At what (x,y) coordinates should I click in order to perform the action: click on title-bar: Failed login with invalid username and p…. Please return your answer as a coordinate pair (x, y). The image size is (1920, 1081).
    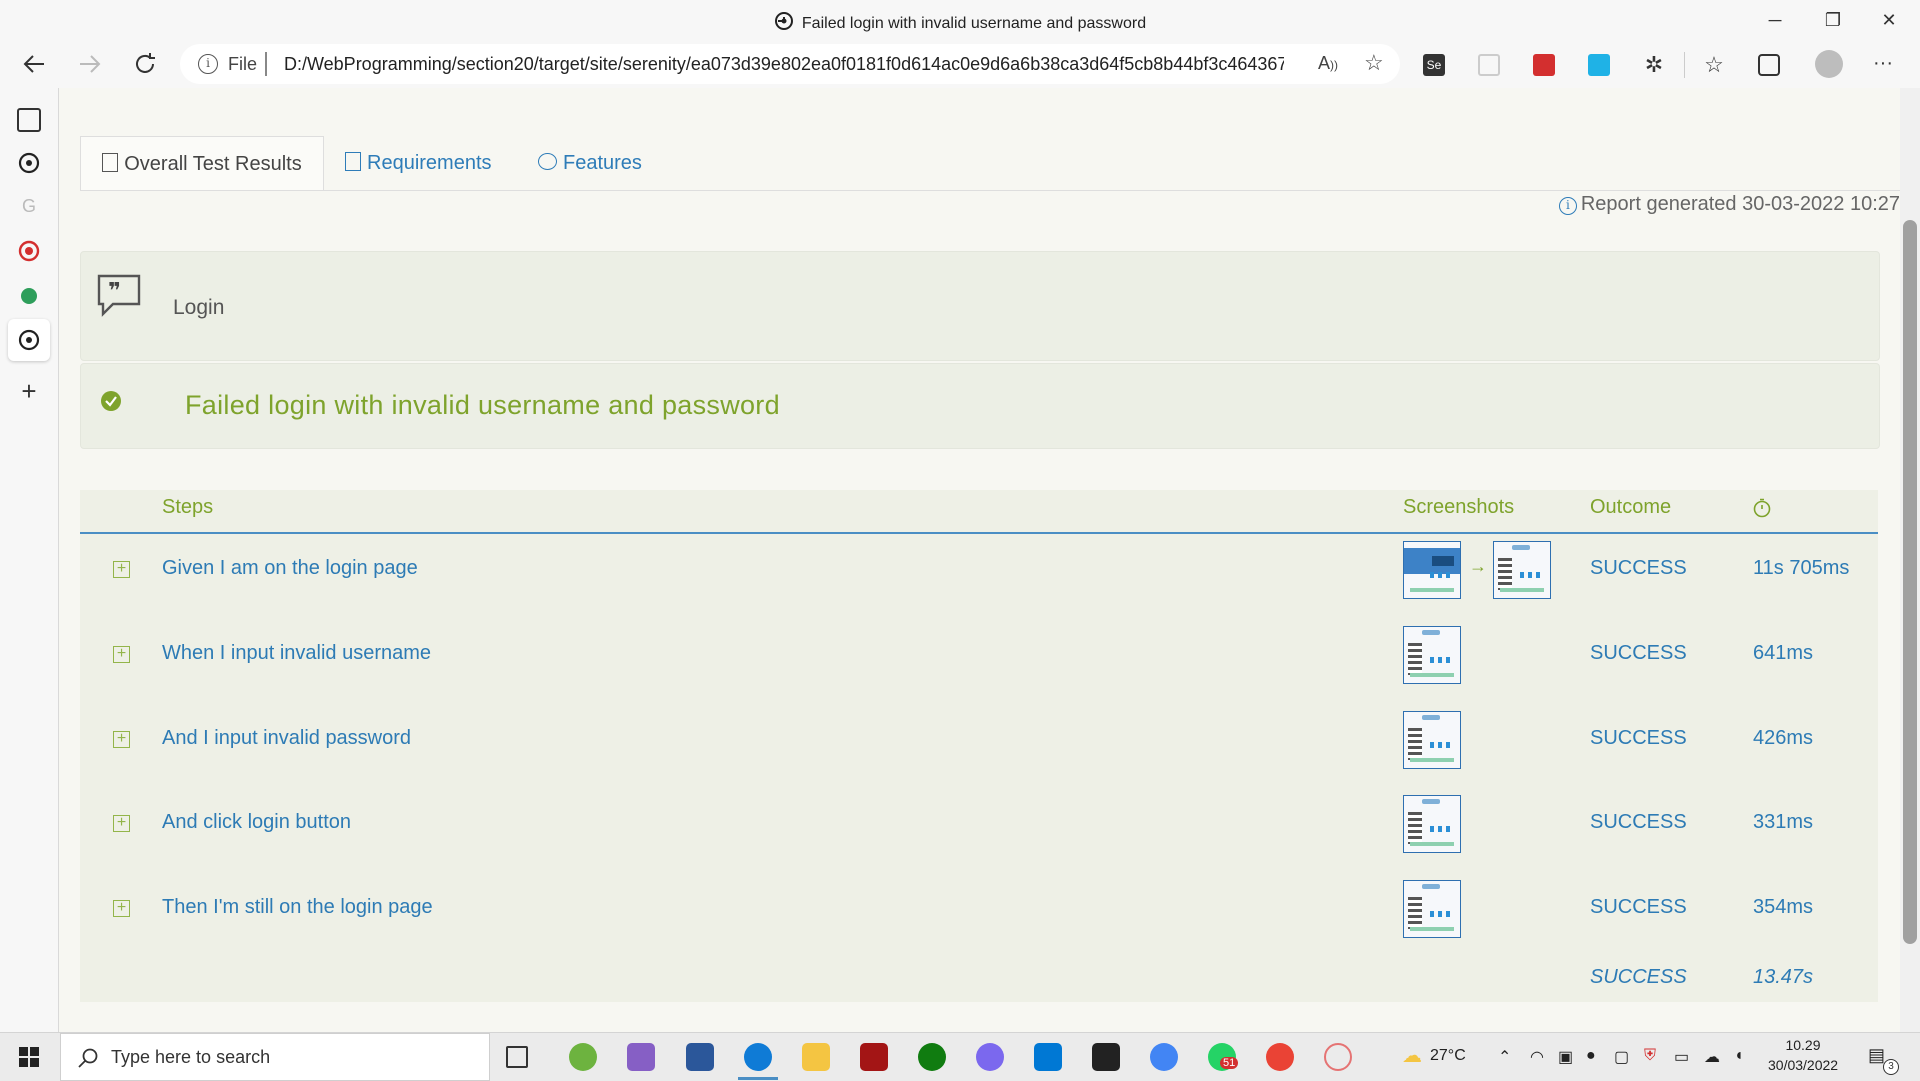
    Looking at the image, I should click on (960, 20).